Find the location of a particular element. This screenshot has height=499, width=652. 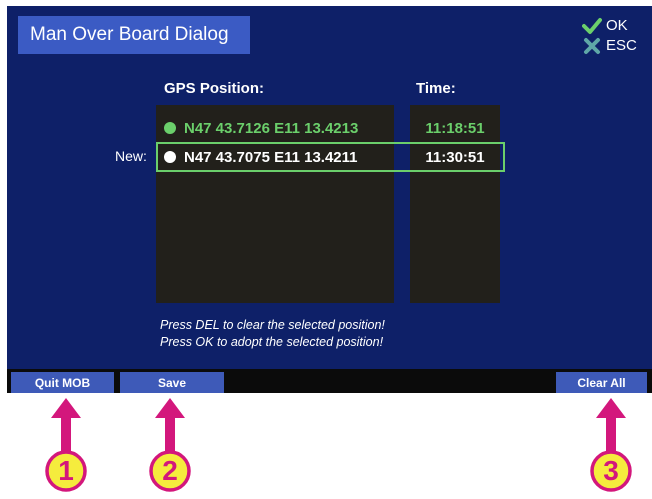

dialog-title: Man Over Board Dialog is located at coordinates (134, 35).